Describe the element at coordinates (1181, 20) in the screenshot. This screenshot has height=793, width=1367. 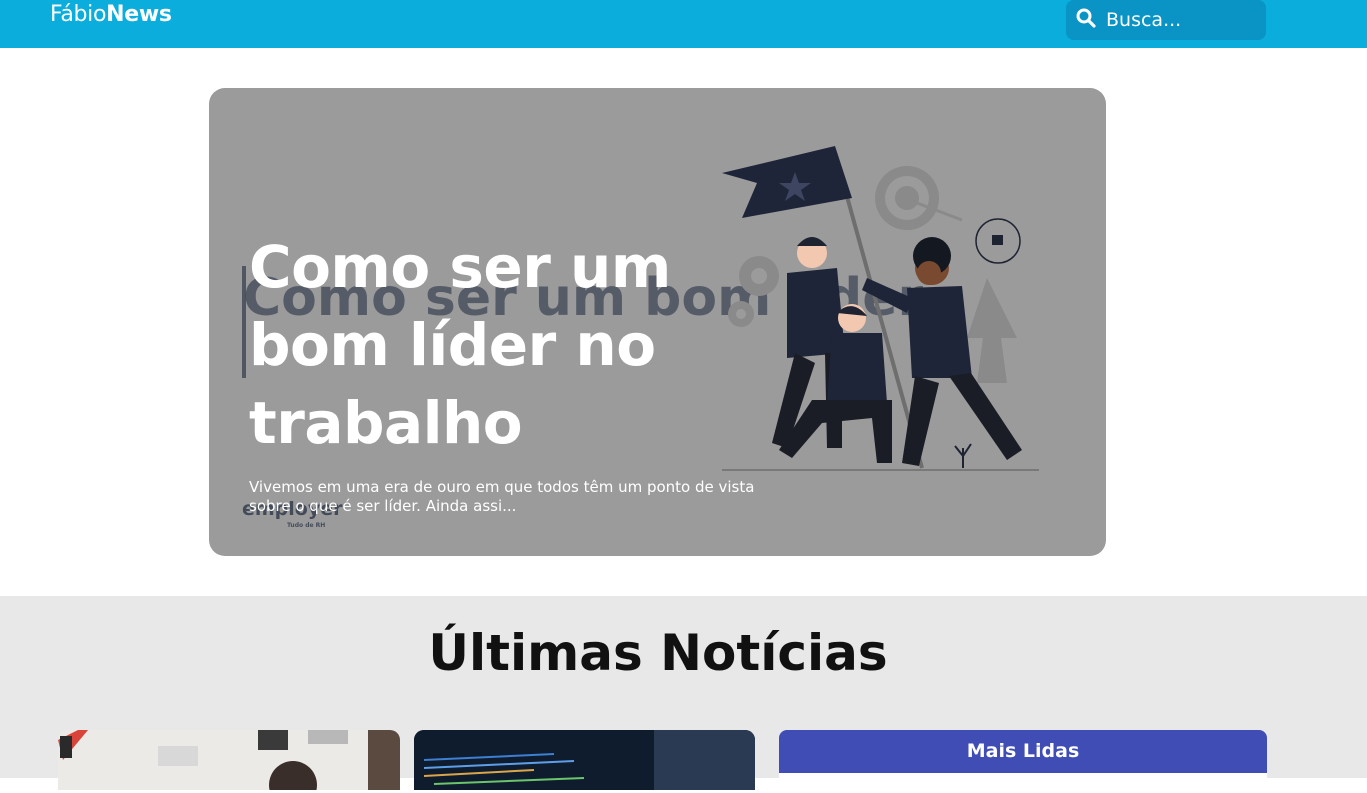
I see `search-input` at that location.